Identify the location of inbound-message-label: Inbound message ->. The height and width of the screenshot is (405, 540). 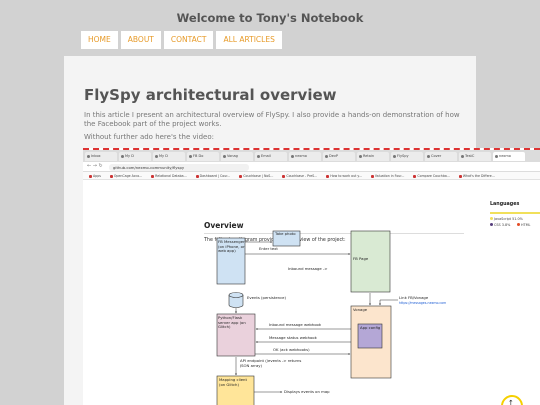
(308, 268).